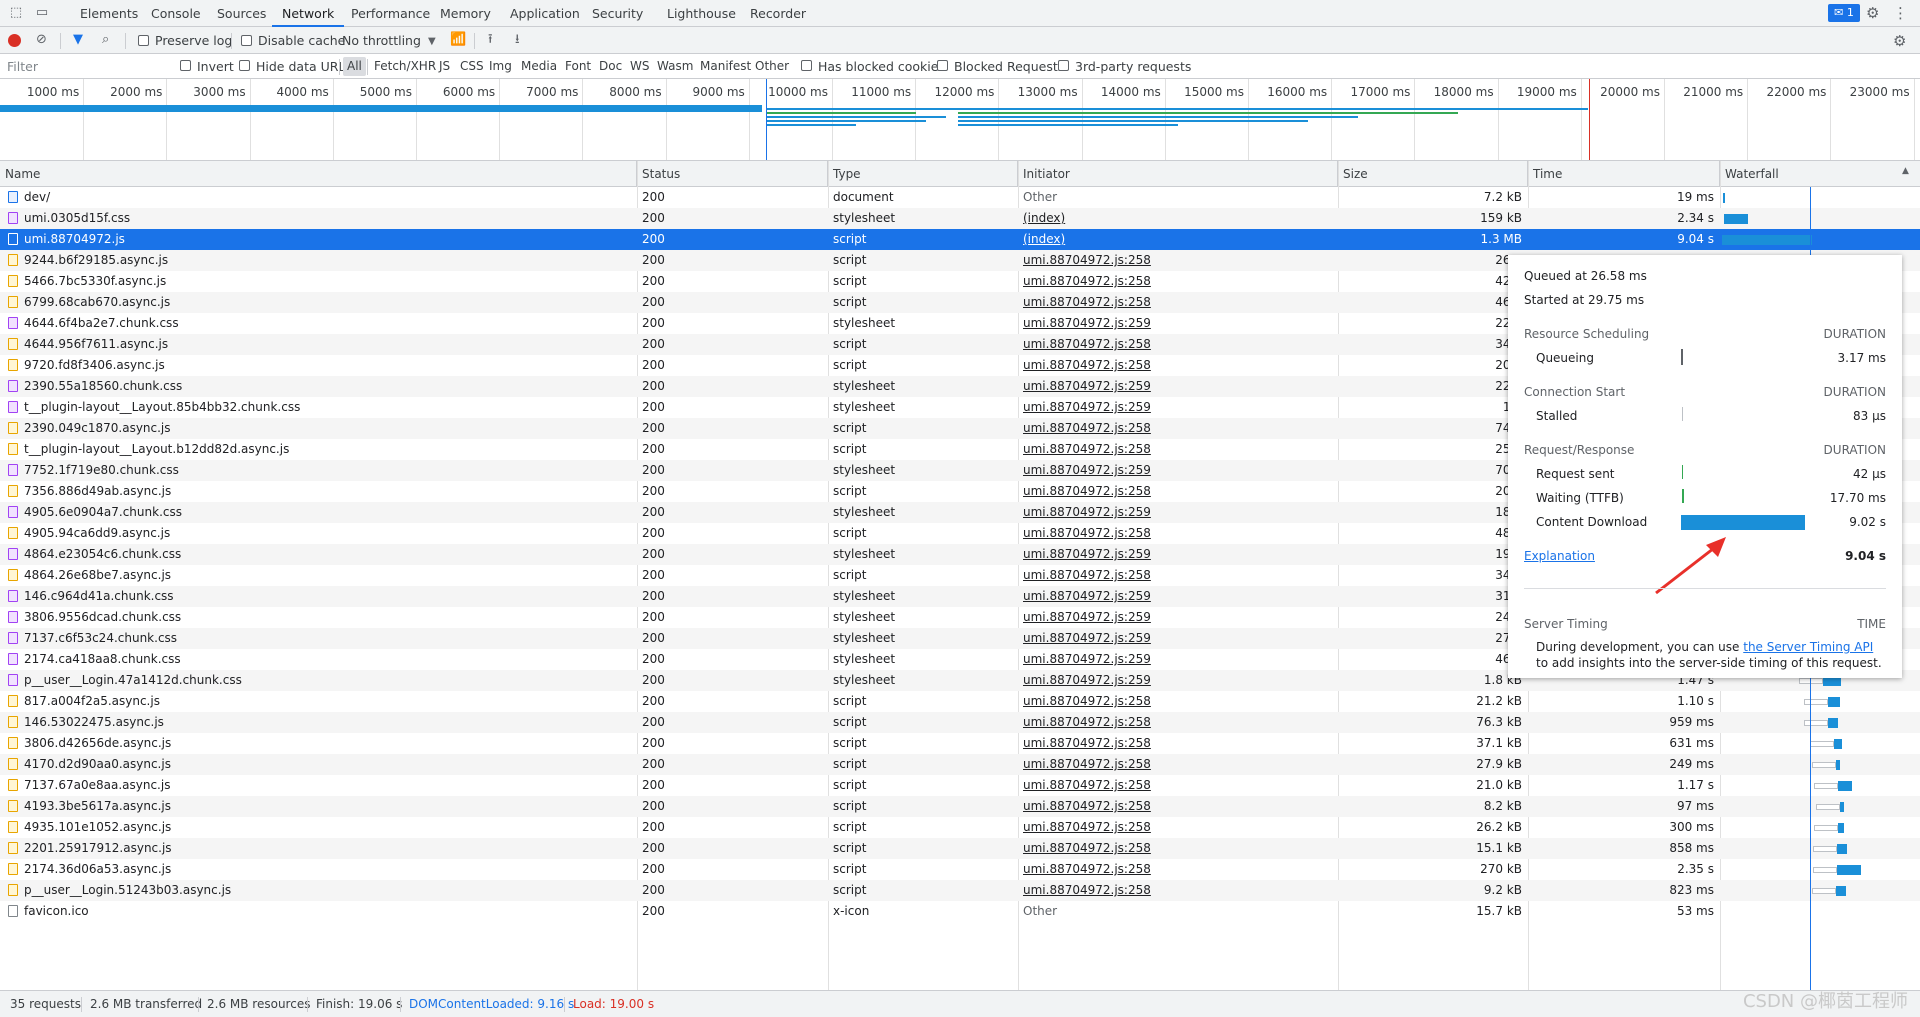  I want to click on cell-name: 4905.6e0904a7.chunk.css, so click(318, 512).